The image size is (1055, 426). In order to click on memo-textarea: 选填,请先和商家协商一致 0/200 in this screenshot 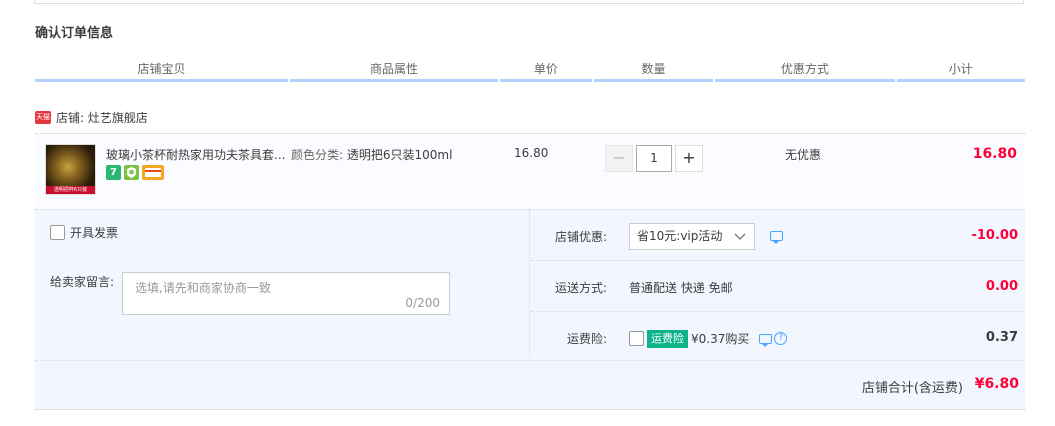, I will do `click(286, 293)`.